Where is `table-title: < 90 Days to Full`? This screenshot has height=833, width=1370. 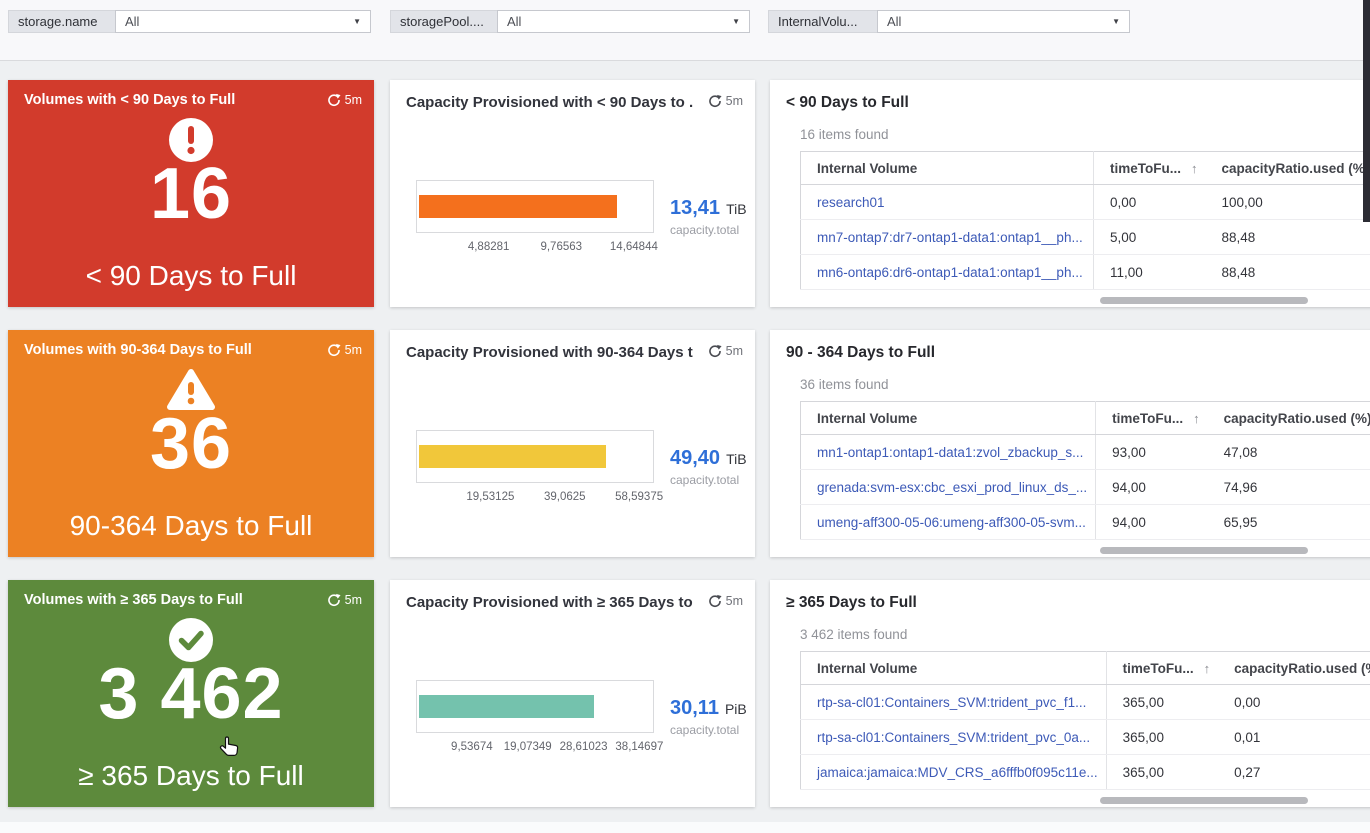 table-title: < 90 Days to Full is located at coordinates (847, 102).